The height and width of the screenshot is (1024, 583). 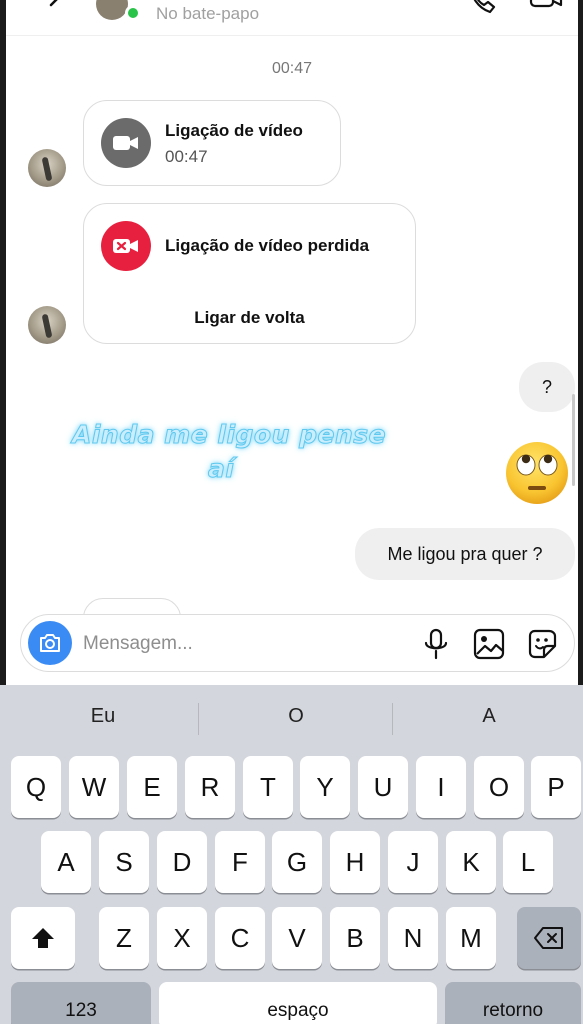 I want to click on missed-call-title: Ligação de vídeo perdida, so click(x=267, y=245).